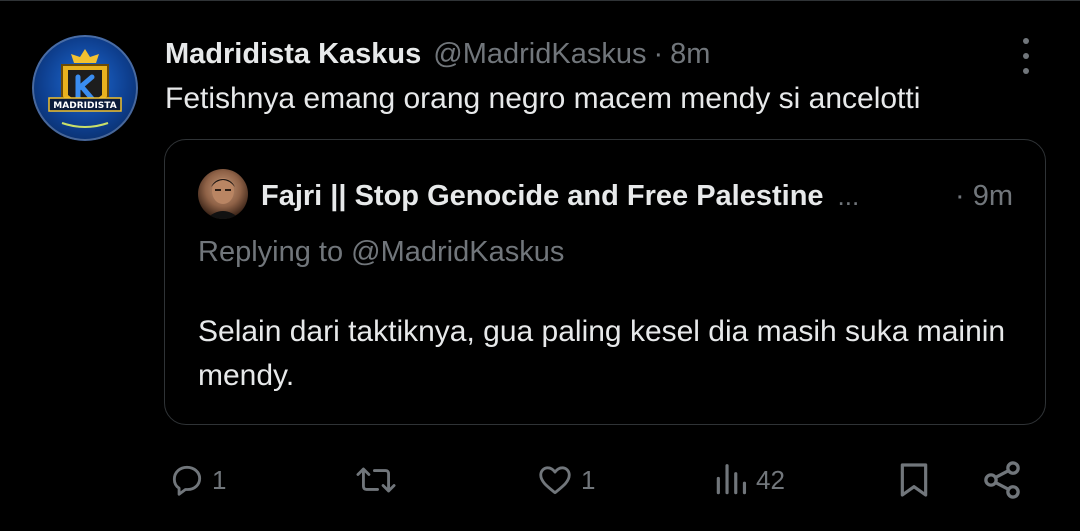  What do you see at coordinates (223, 194) in the screenshot?
I see `quoted-avatar` at bounding box center [223, 194].